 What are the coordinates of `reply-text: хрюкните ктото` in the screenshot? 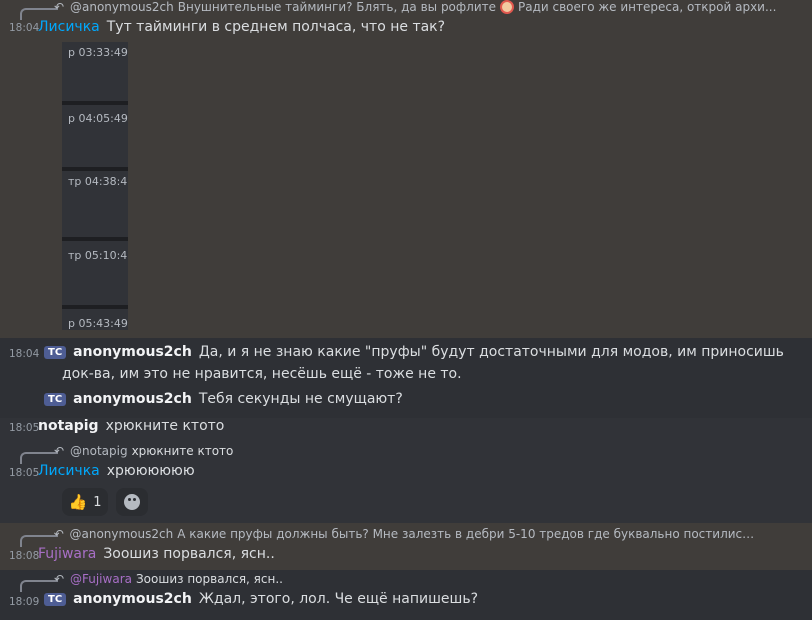 It's located at (182, 451).